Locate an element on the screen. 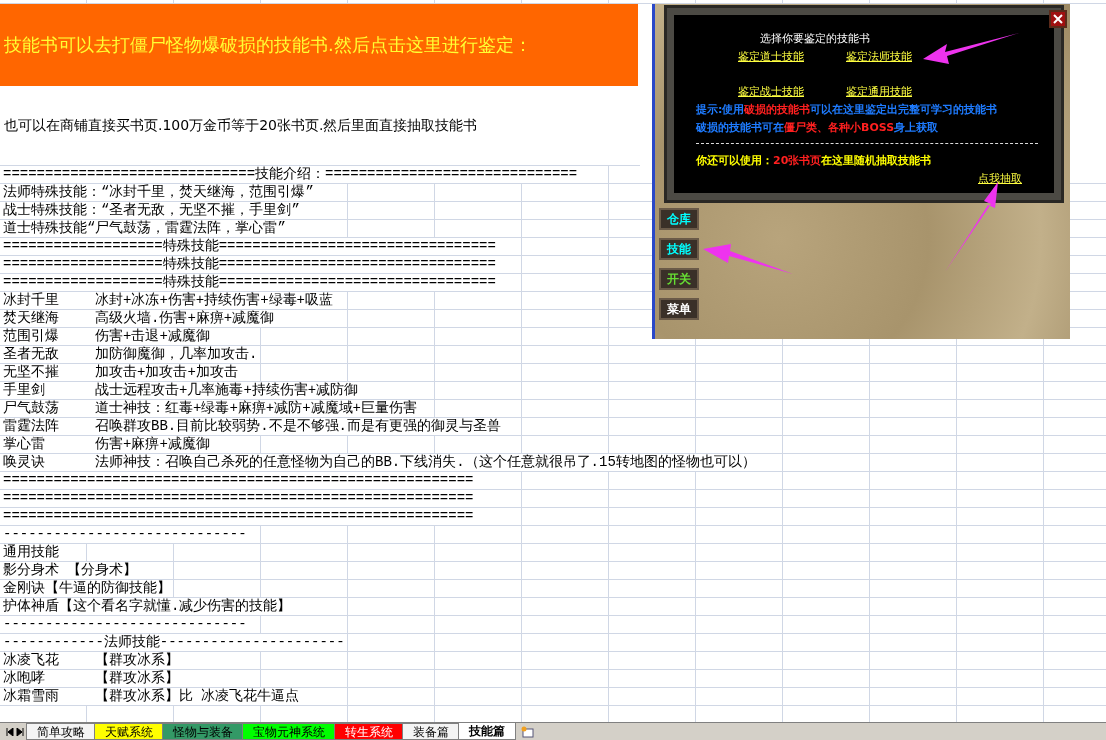 This screenshot has height=740, width=1106. skill-detail: 道士神技：红毒+绿毒+麻痹+减防+减魔域+巨量伤害 is located at coordinates (254, 408).